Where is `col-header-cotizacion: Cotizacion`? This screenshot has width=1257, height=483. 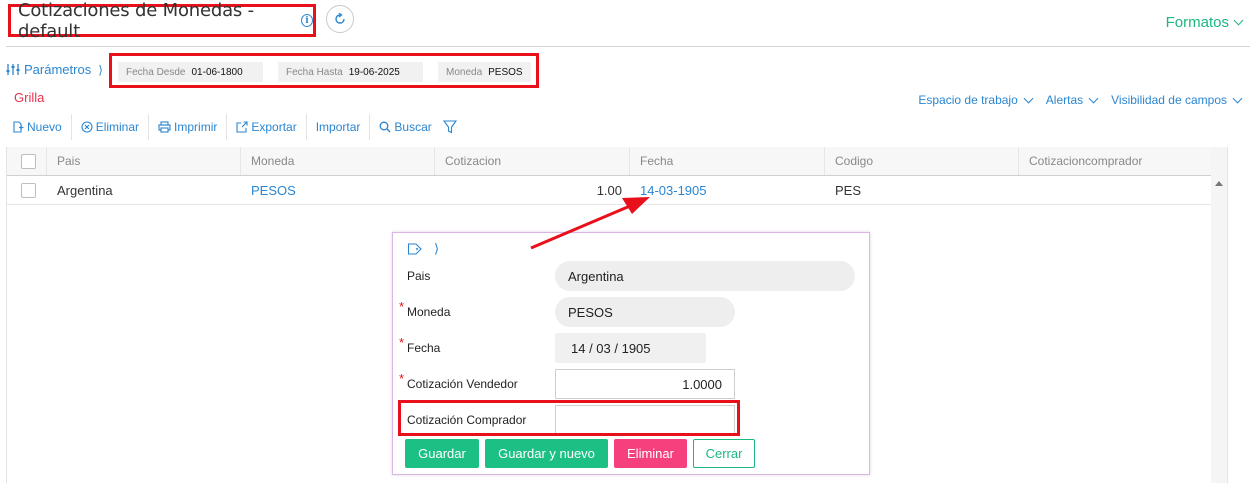
col-header-cotizacion: Cotizacion is located at coordinates (532, 161).